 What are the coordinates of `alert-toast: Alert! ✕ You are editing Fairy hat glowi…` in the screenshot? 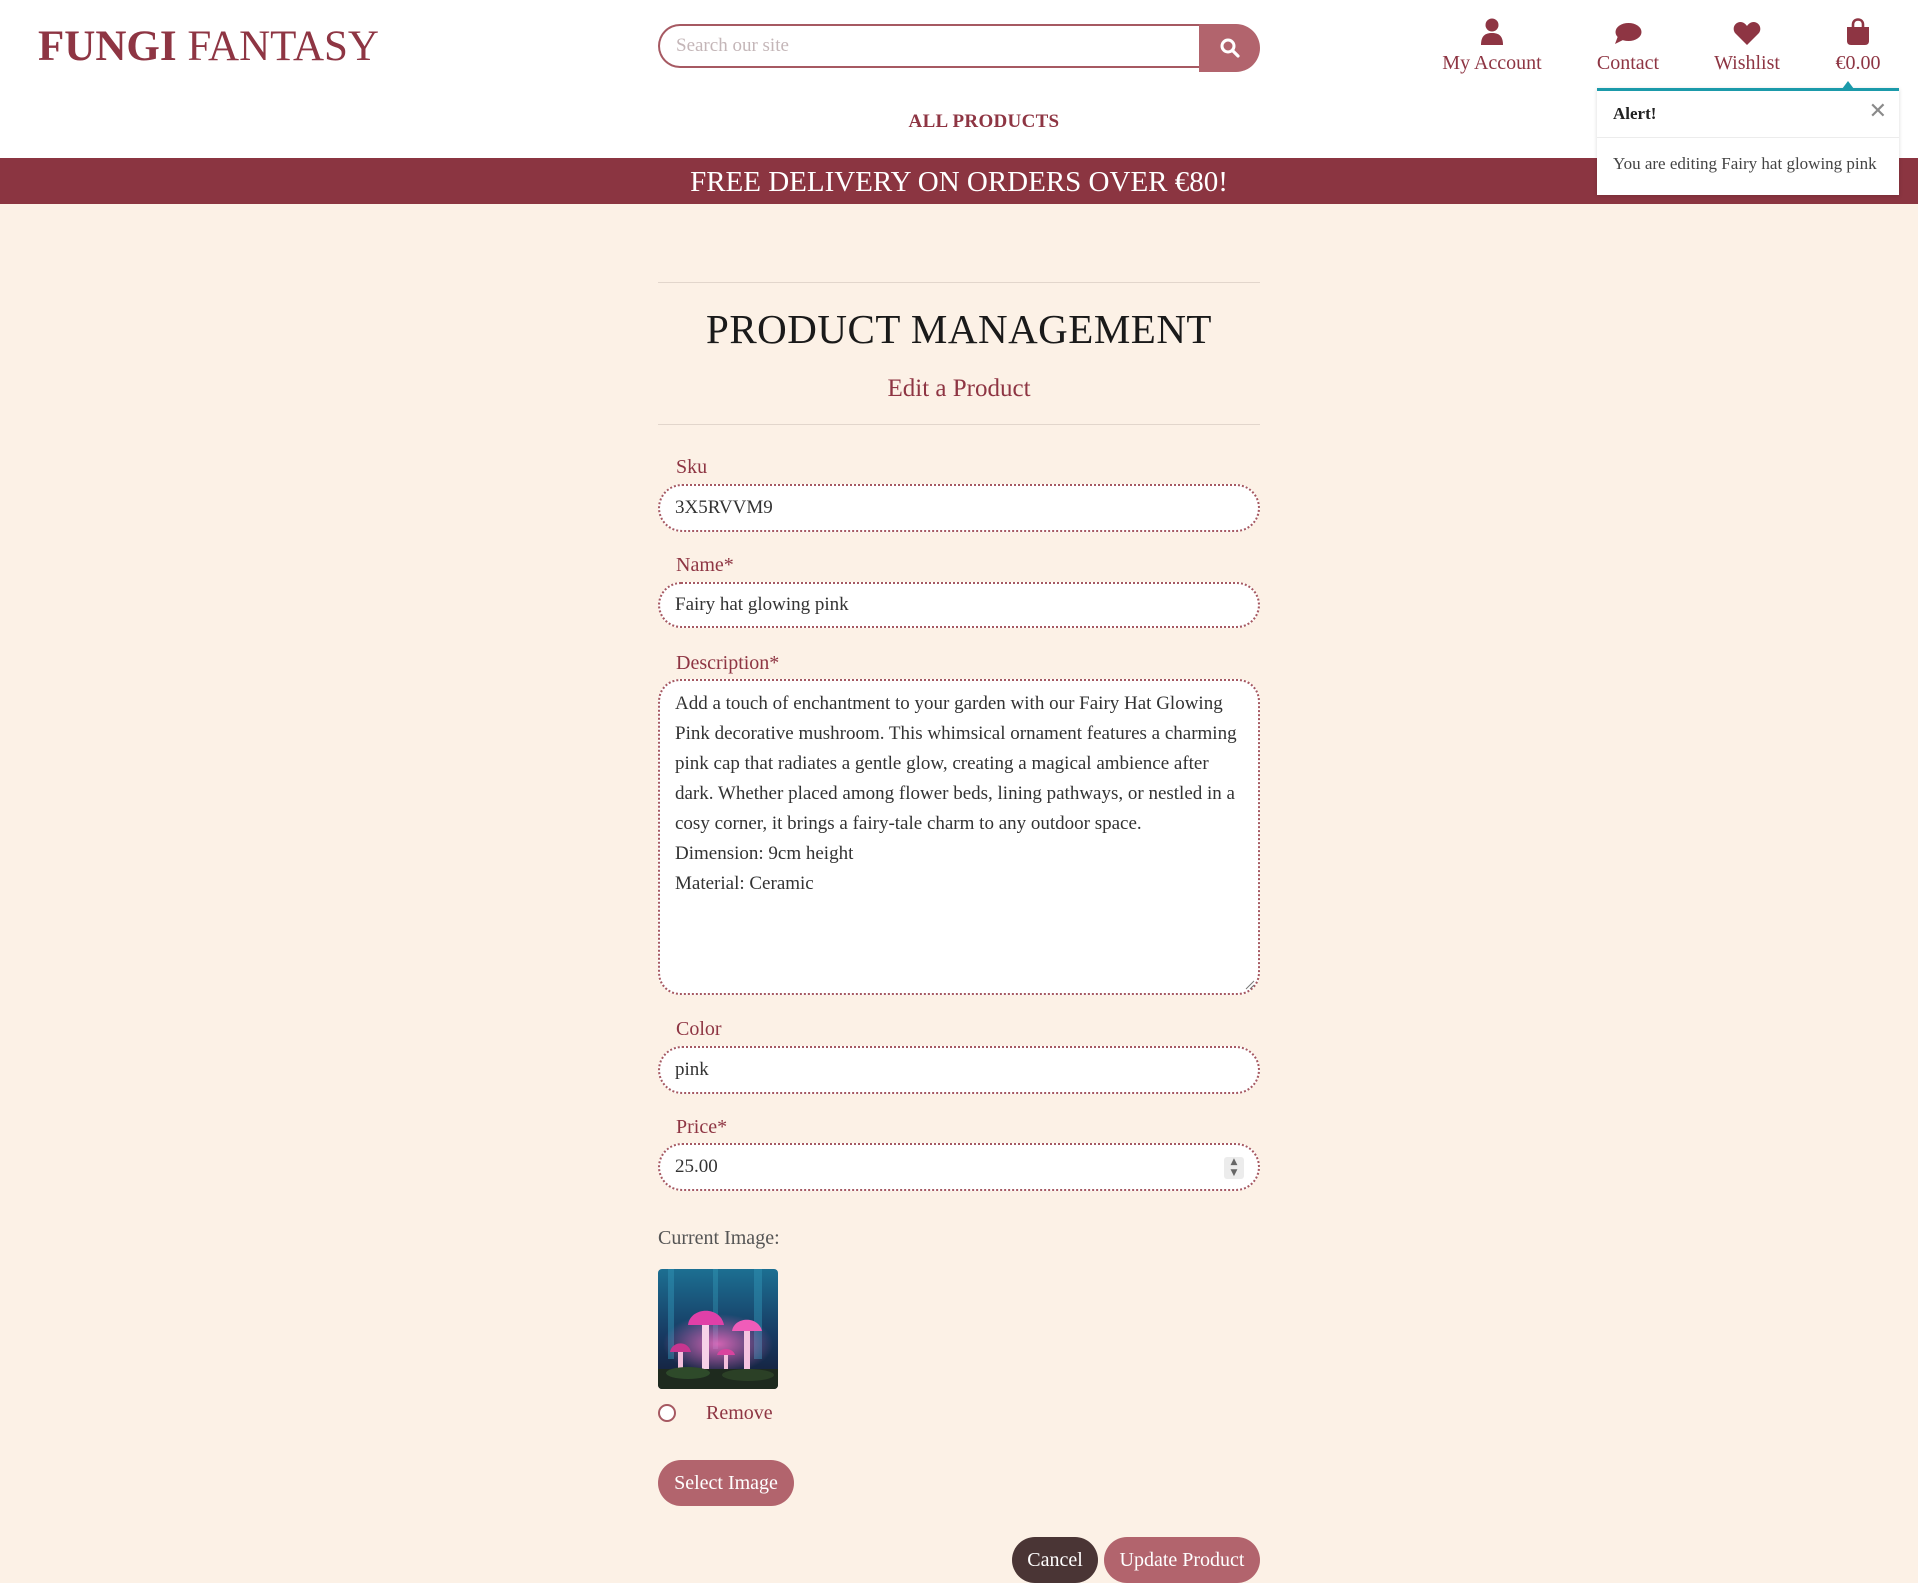 It's located at (1748, 138).